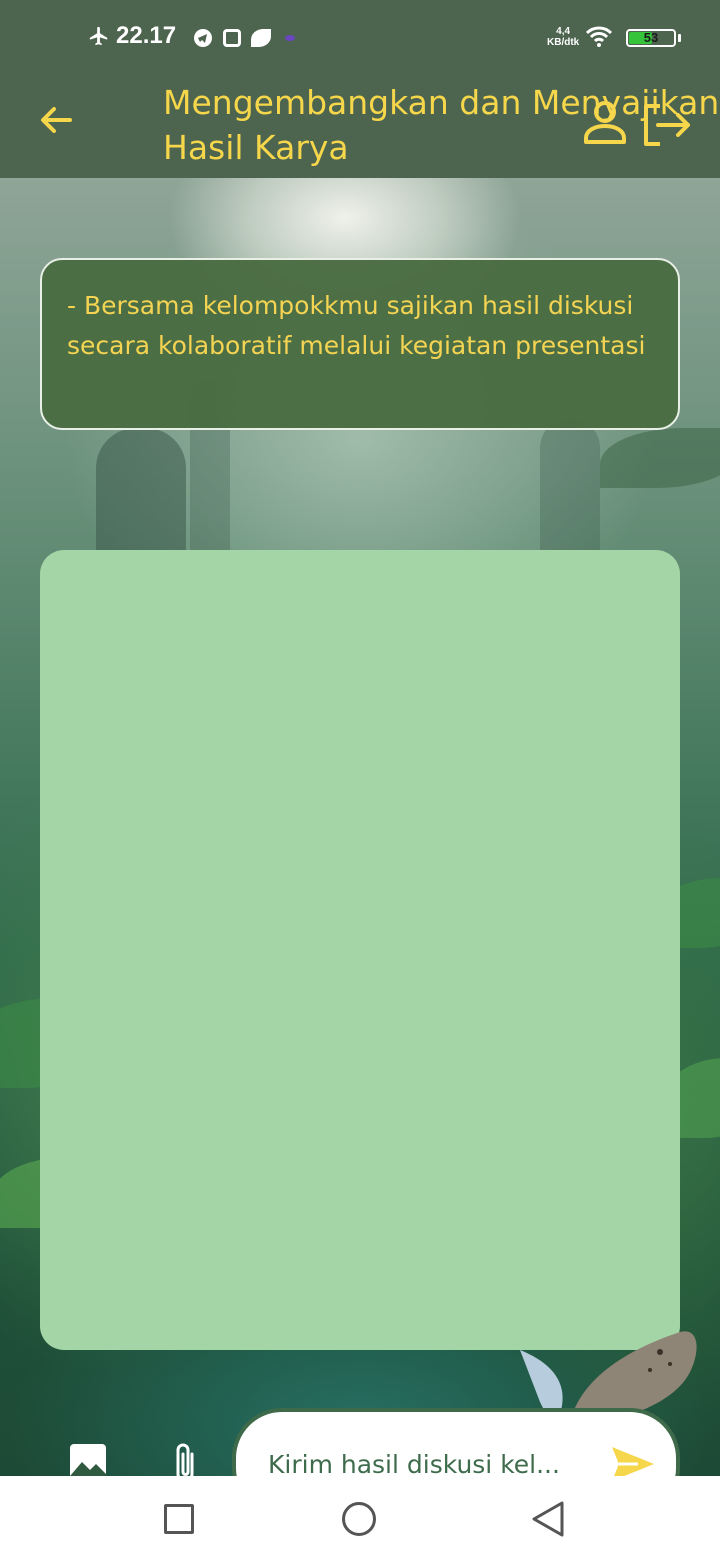  I want to click on status-time-text: 22.17, so click(146, 35).